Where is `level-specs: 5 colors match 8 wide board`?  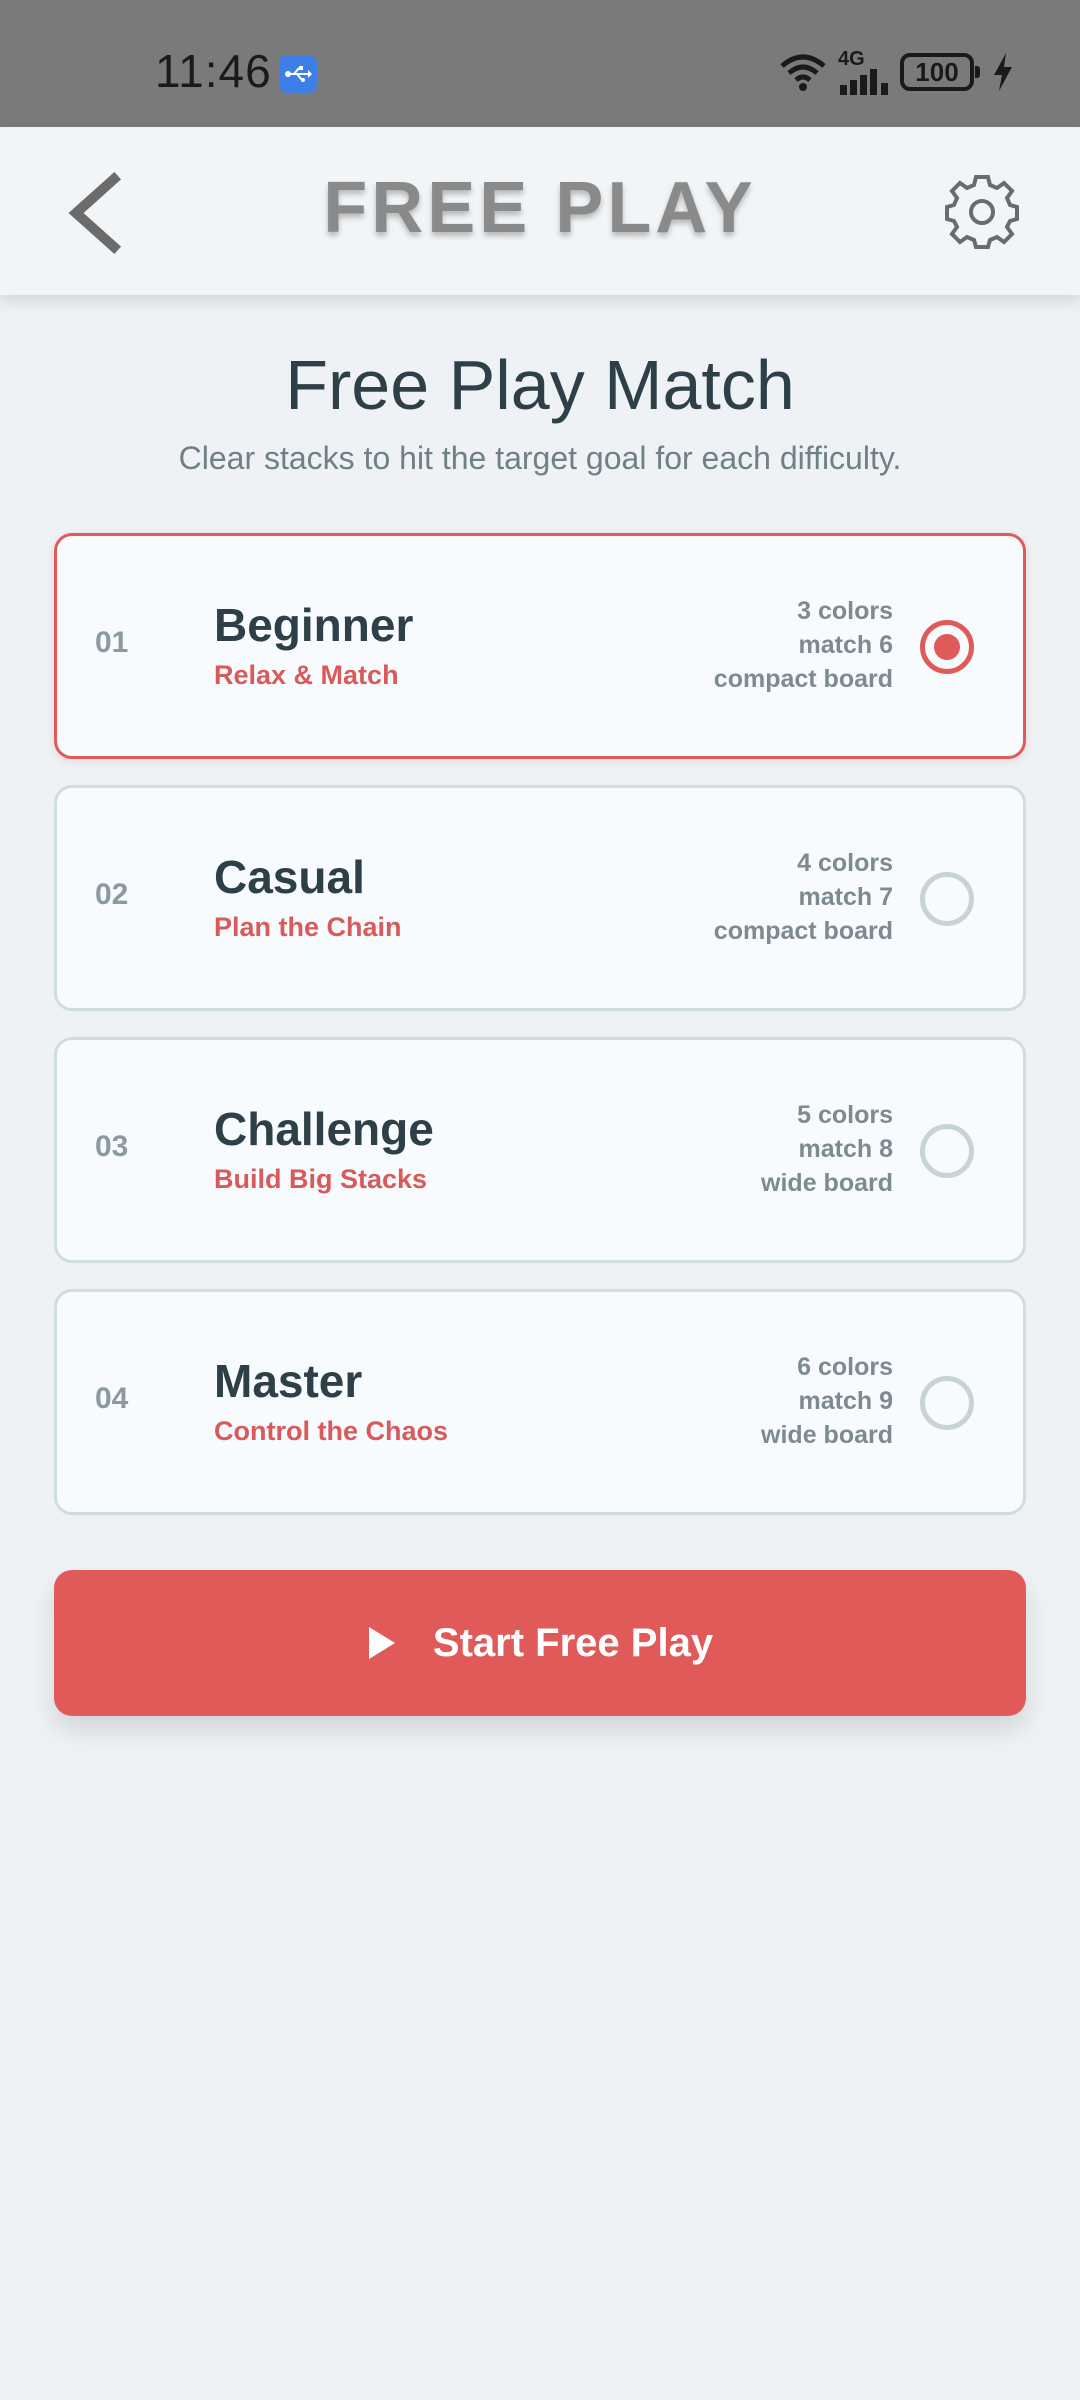
level-specs: 5 colors match 8 wide board is located at coordinates (827, 1149).